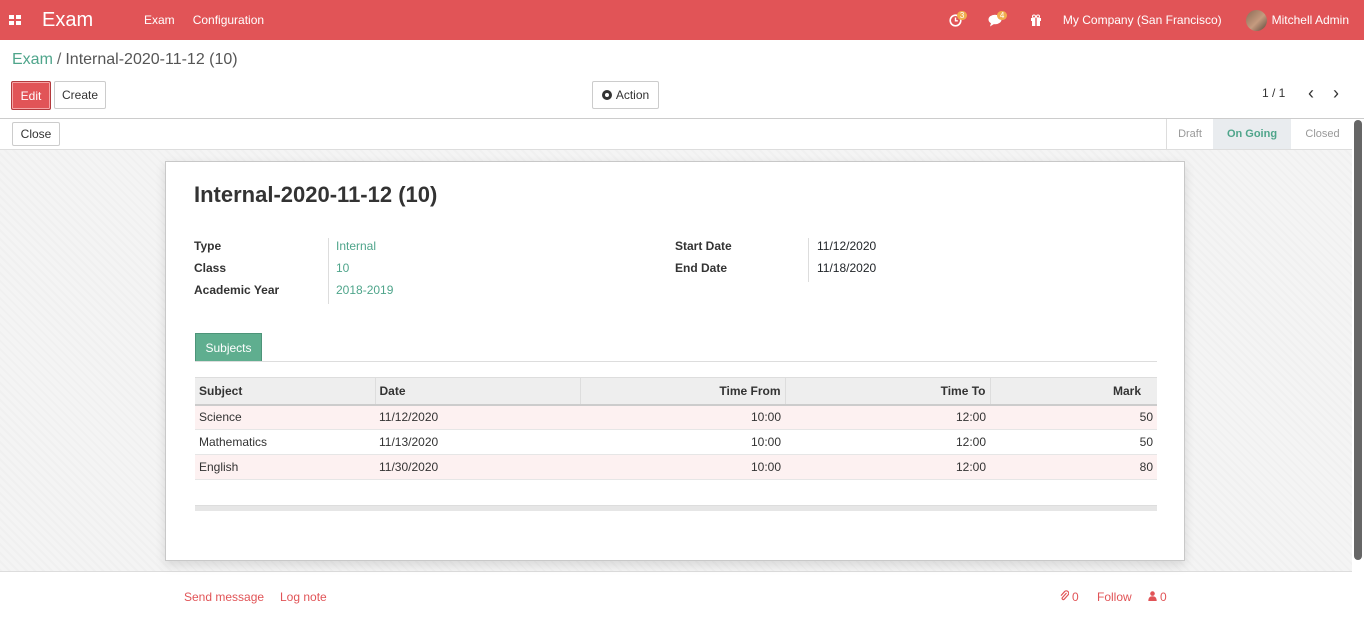 The height and width of the screenshot is (633, 1364). Describe the element at coordinates (356, 246) in the screenshot. I see `type-value: Internal` at that location.